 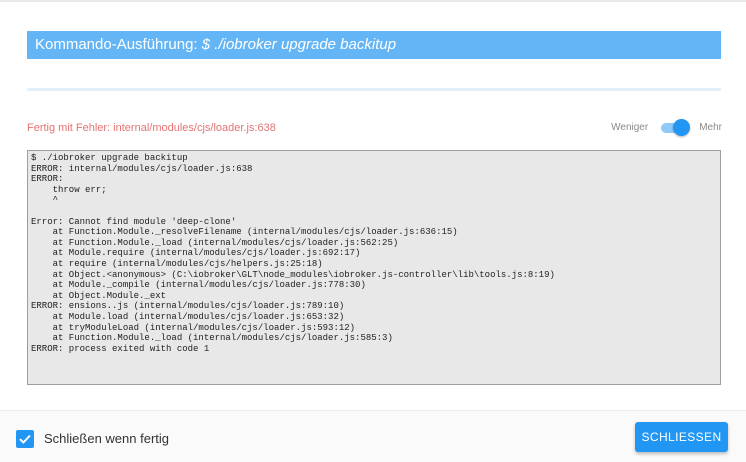 What do you see at coordinates (681, 437) in the screenshot?
I see `close-button: SCHLIESSEN` at bounding box center [681, 437].